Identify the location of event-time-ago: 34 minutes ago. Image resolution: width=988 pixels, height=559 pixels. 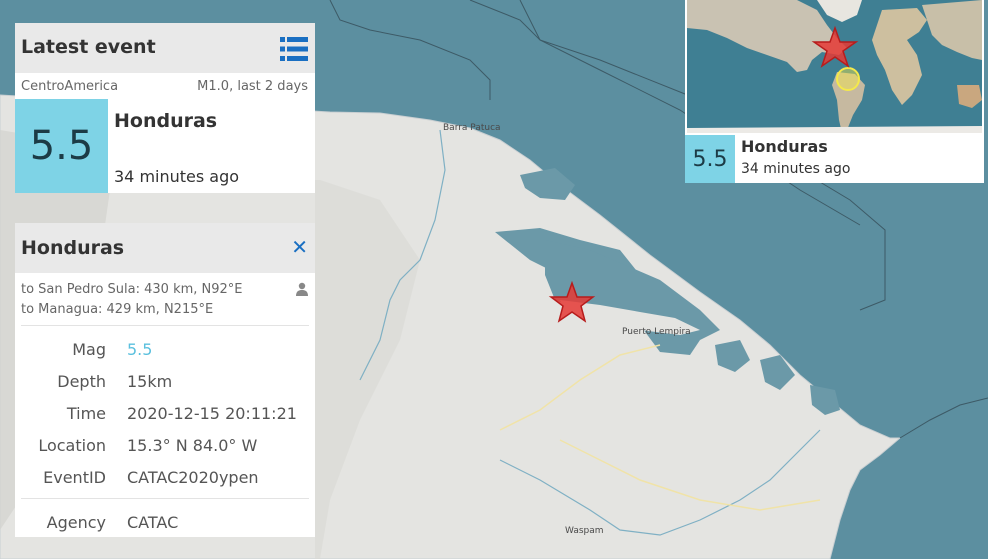
(177, 176).